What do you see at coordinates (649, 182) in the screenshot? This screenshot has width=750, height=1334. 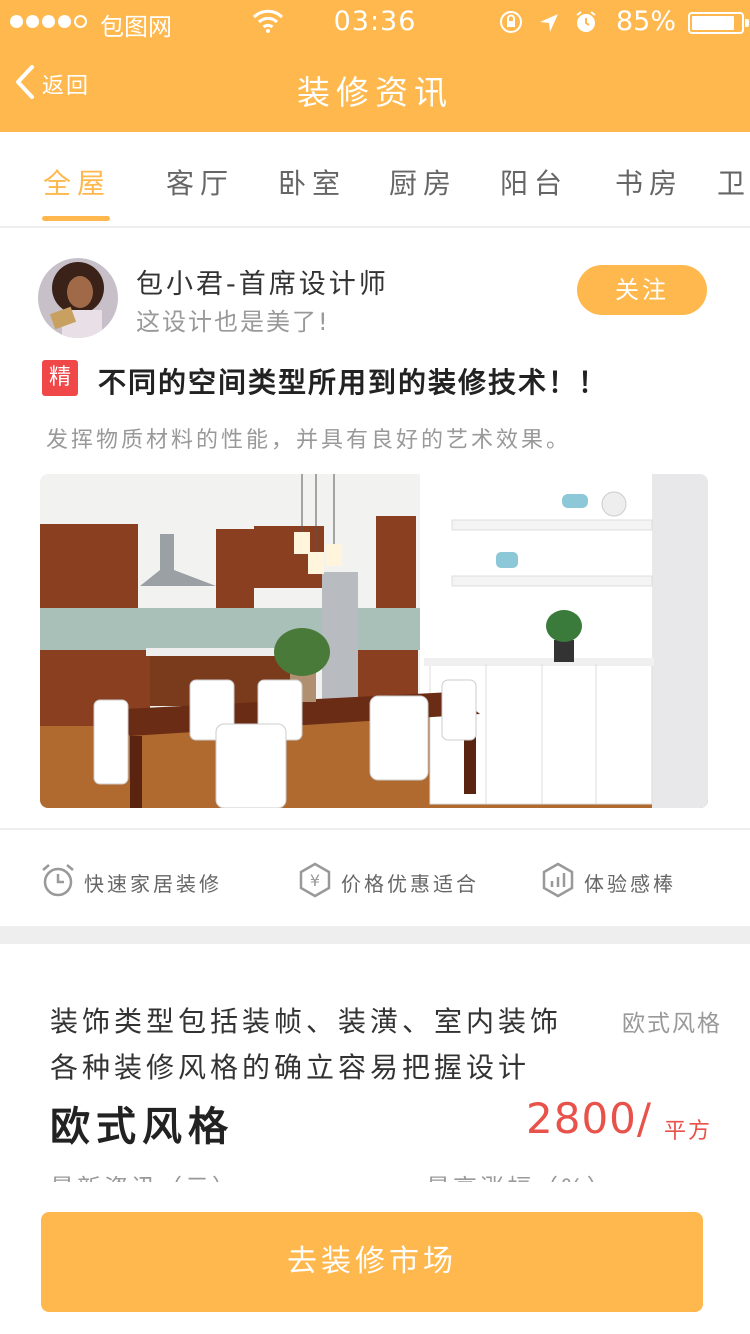 I see `tab-study: 书房` at bounding box center [649, 182].